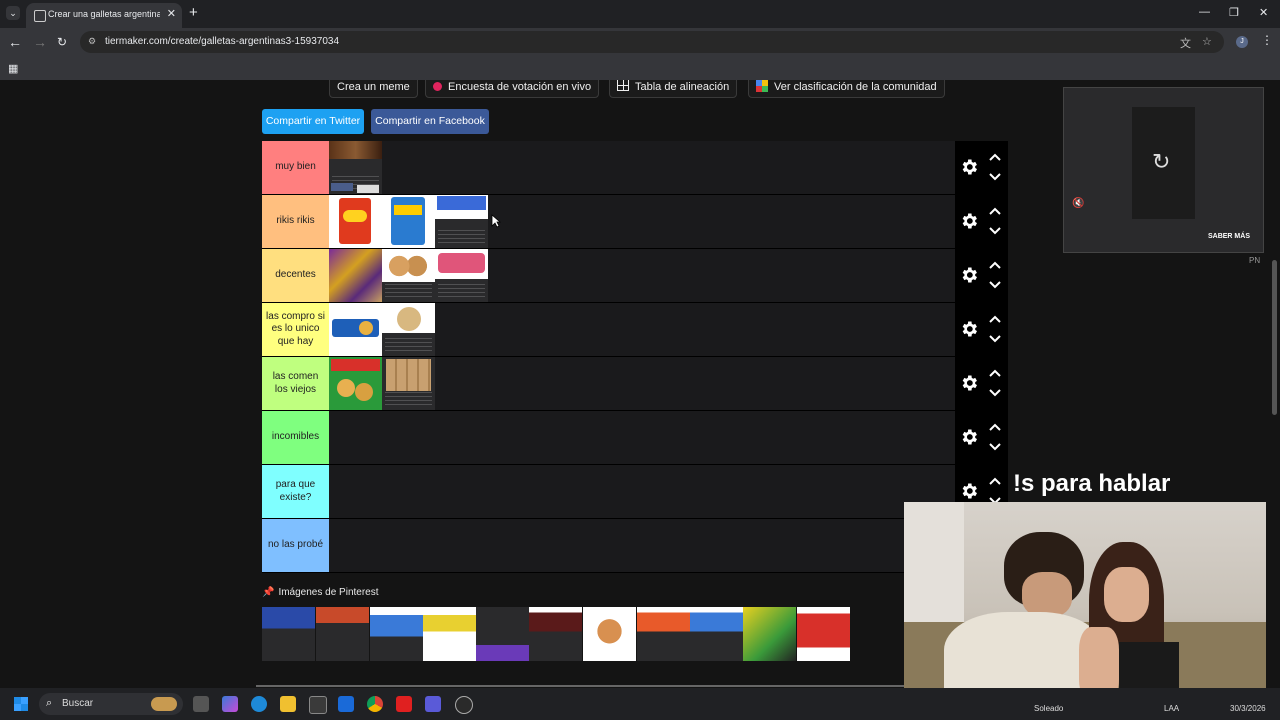  Describe the element at coordinates (93, 41) in the screenshot. I see `site-info-icon: ⚙` at that location.